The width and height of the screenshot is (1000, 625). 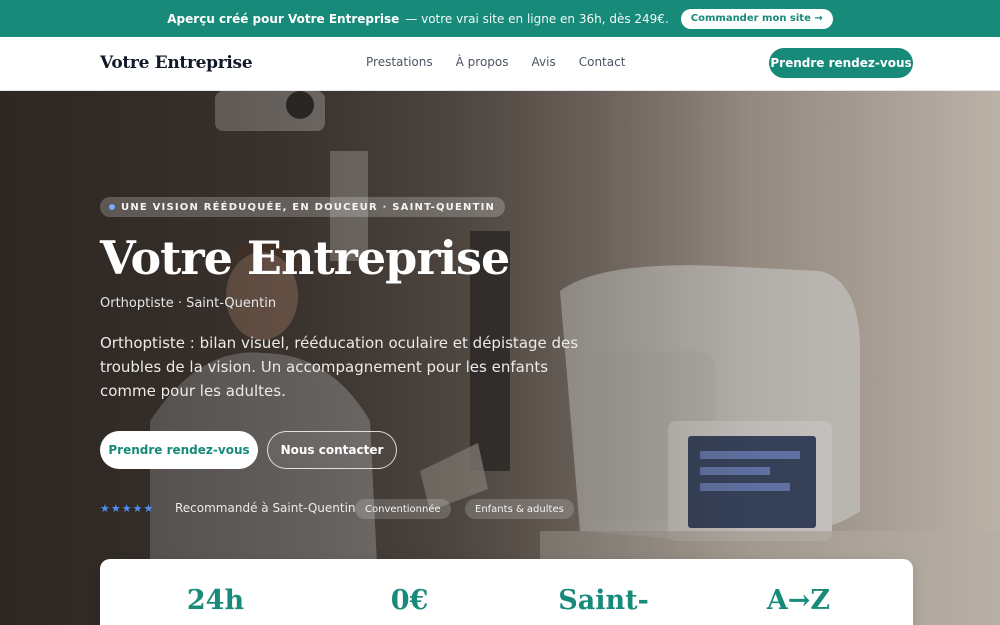 I want to click on main-menu: Prestations À propos Avis Contact, so click(x=507, y=62).